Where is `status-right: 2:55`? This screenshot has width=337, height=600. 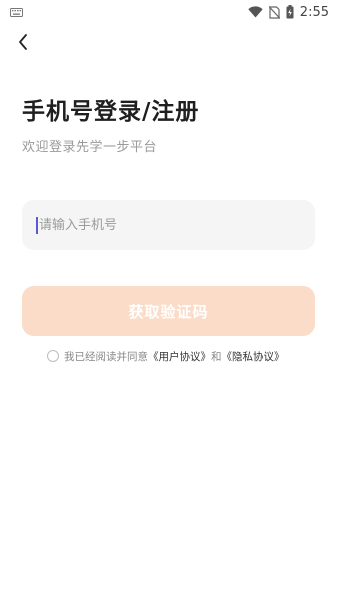
status-right: 2:55 is located at coordinates (288, 12).